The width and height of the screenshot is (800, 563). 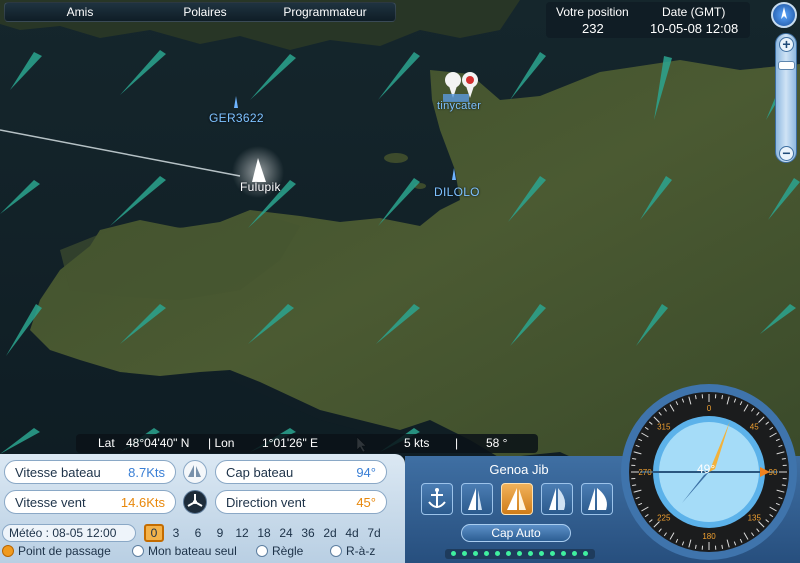 I want to click on compass-center-value: 49°, so click(x=706, y=469).